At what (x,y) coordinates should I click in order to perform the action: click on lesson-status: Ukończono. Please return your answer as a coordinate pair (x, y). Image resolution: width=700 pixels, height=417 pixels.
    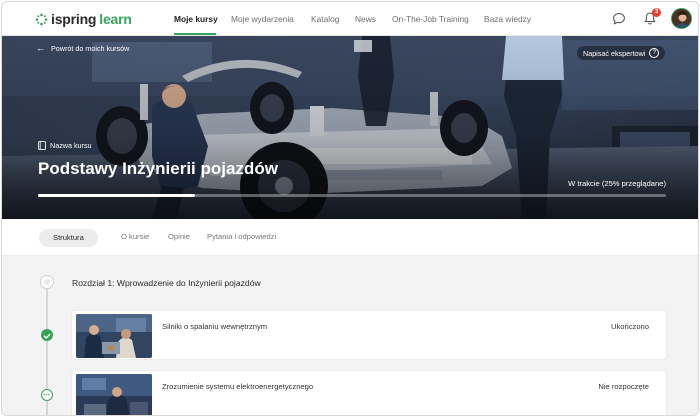
    Looking at the image, I should click on (630, 326).